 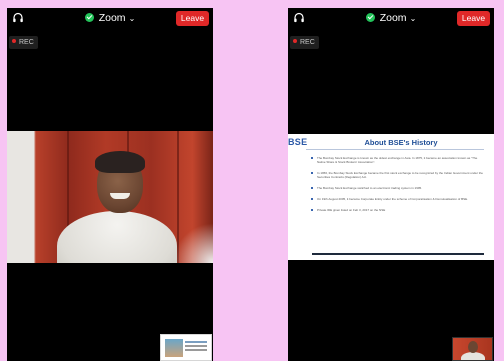 What do you see at coordinates (298, 142) in the screenshot?
I see `bse-logo: BSE` at bounding box center [298, 142].